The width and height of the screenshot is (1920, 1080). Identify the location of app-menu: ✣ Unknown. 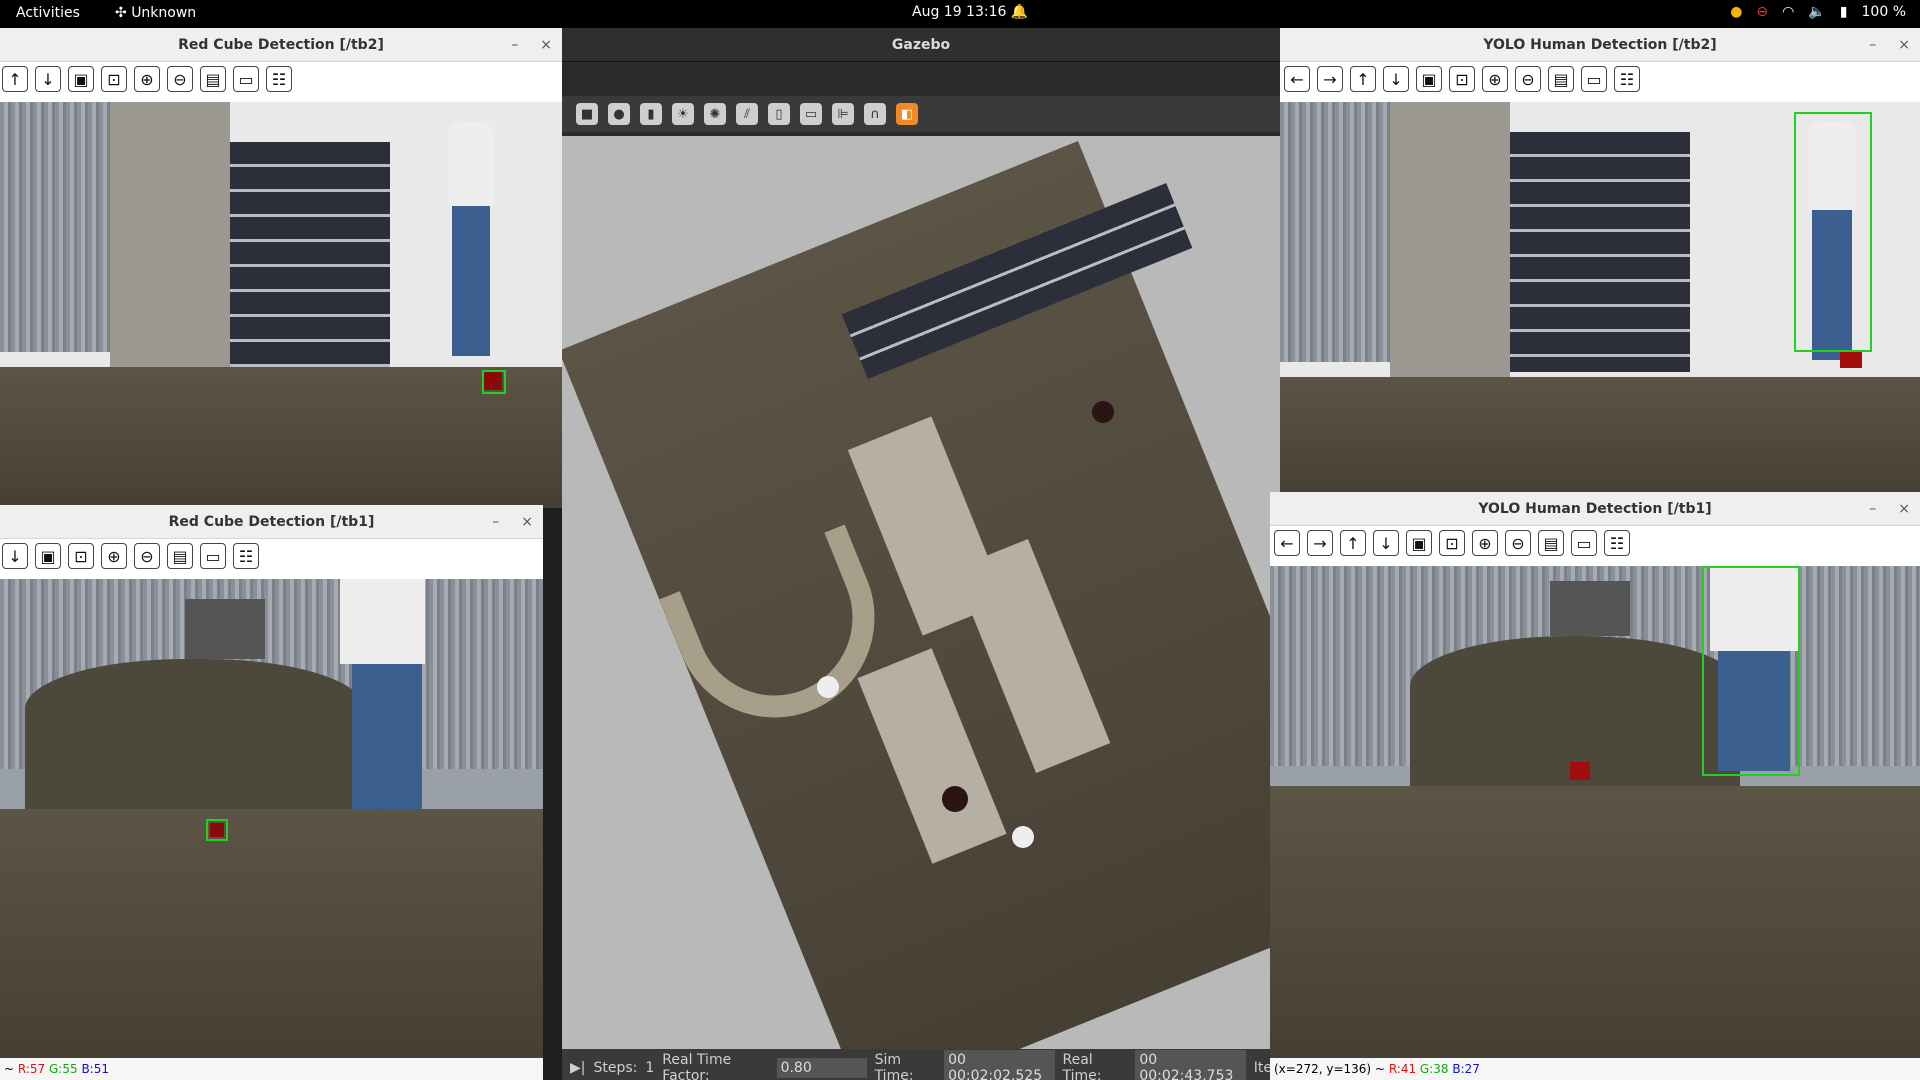
(155, 13).